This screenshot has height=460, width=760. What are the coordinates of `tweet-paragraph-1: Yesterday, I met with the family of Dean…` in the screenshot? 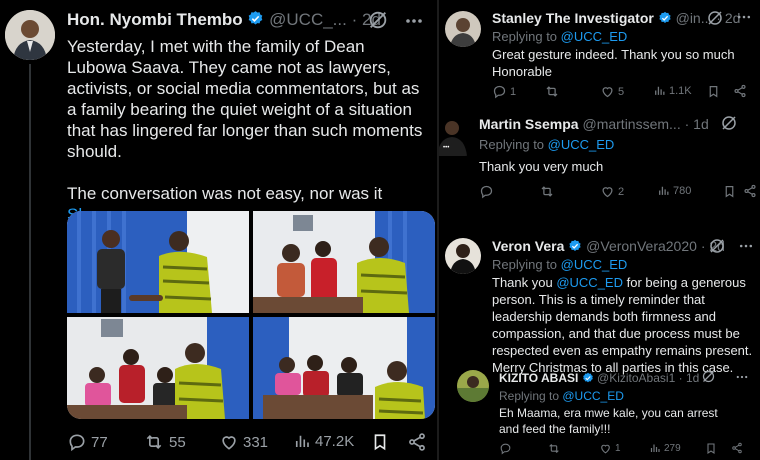 It's located at (245, 99).